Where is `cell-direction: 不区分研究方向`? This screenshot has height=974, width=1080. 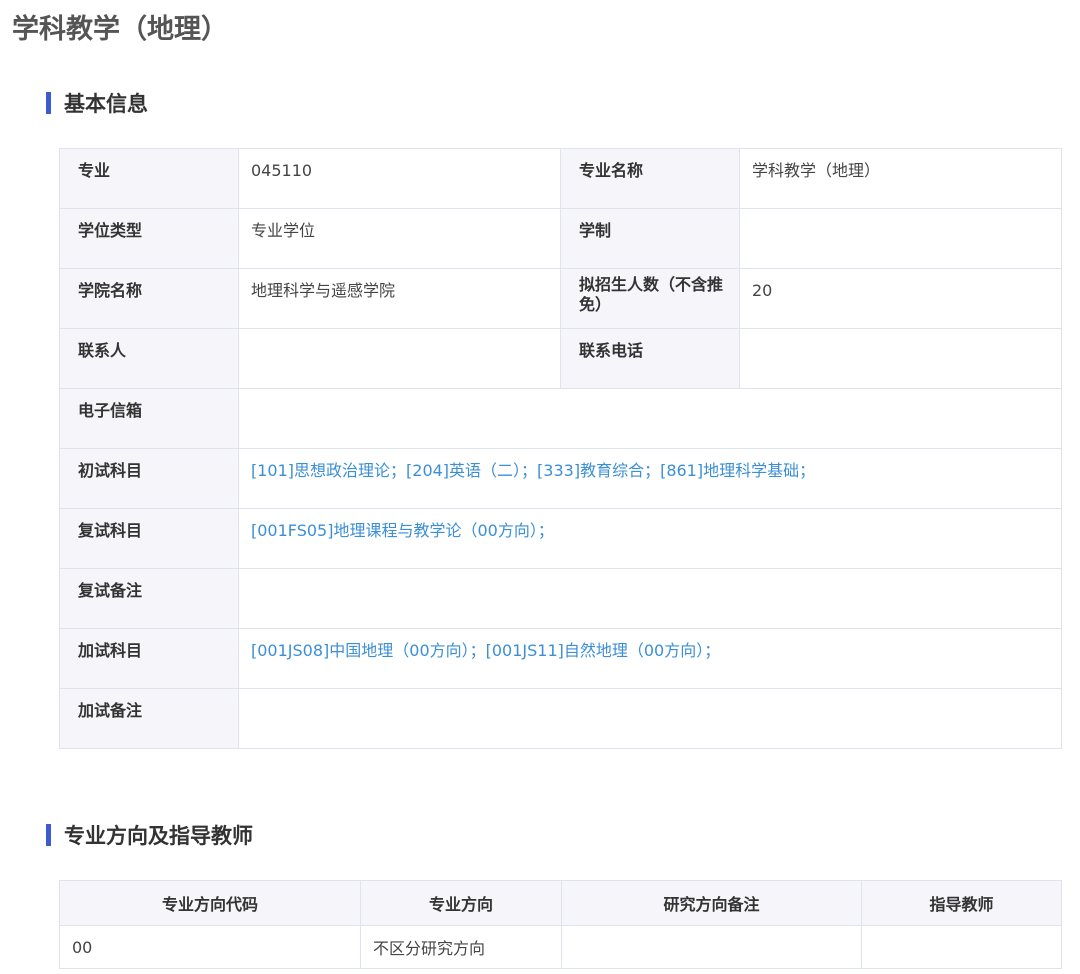
cell-direction: 不区分研究方向 is located at coordinates (461, 947).